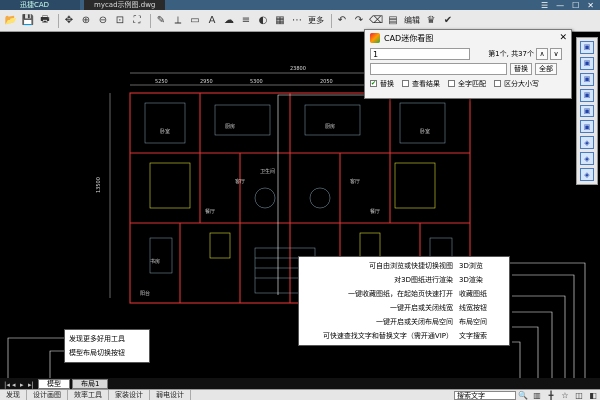  I want to click on print-icon: 🖶, so click(45, 21).